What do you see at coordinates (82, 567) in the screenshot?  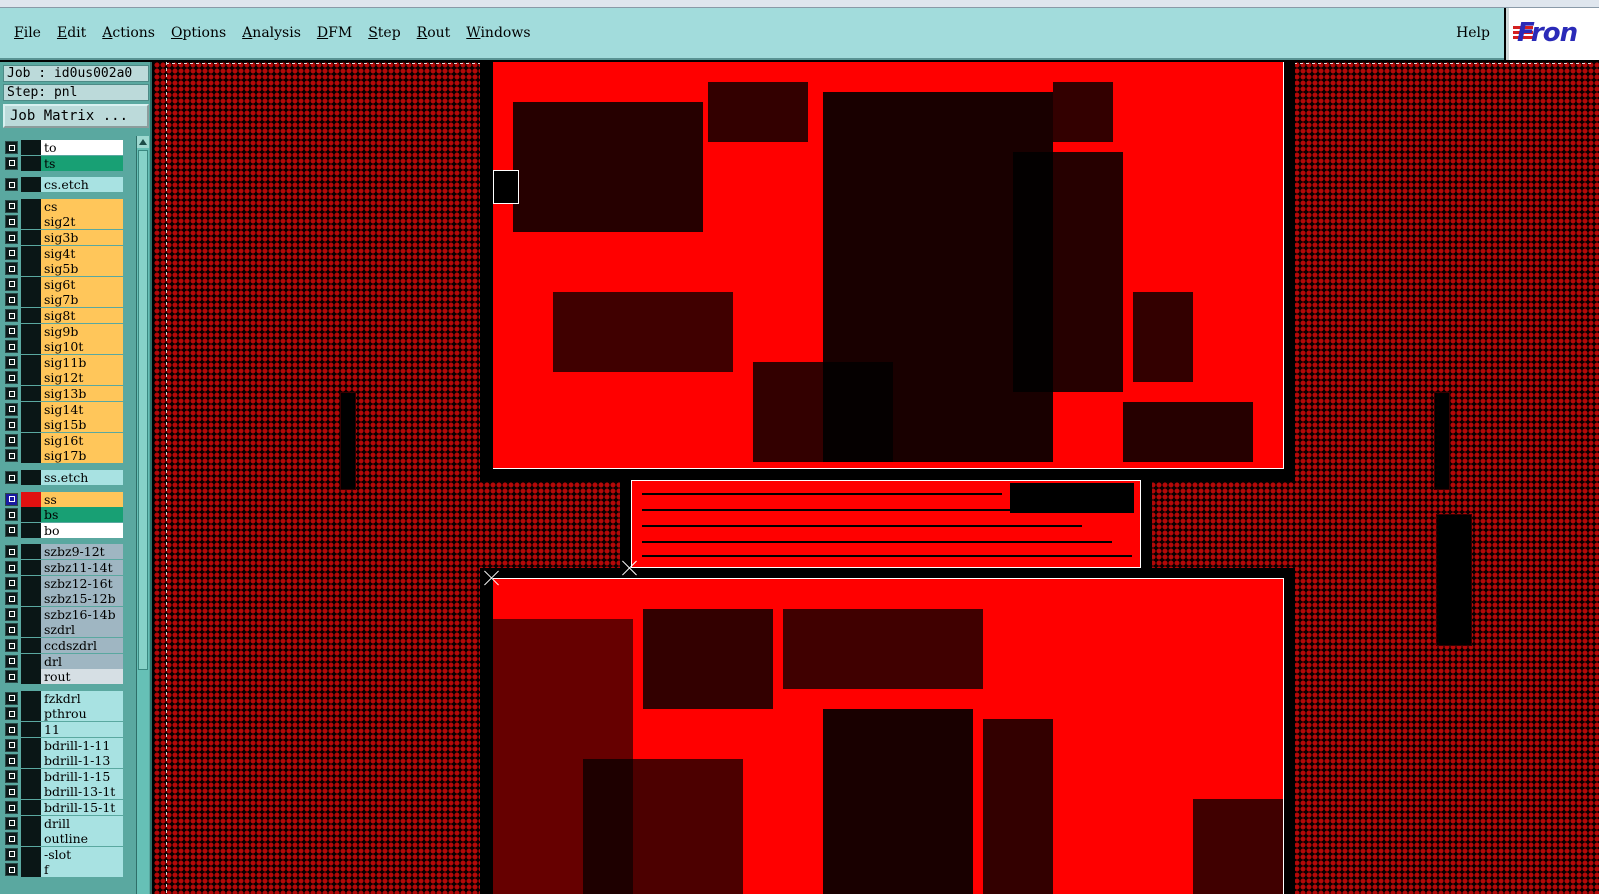 I see `layer-name: szbz11-14t` at bounding box center [82, 567].